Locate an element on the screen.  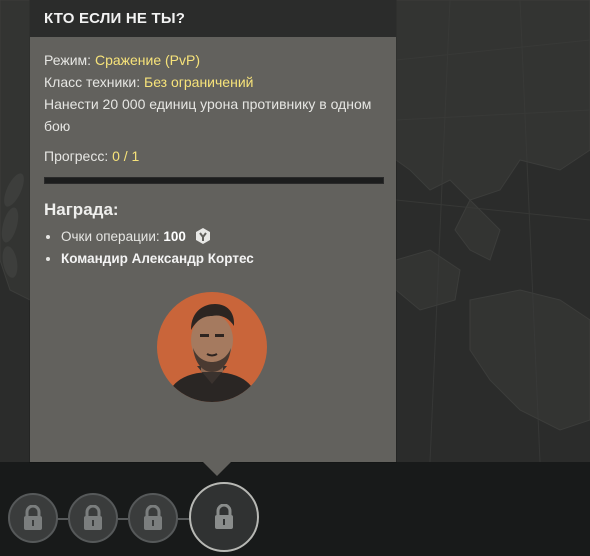
mode-label: Режим: is located at coordinates (68, 60).